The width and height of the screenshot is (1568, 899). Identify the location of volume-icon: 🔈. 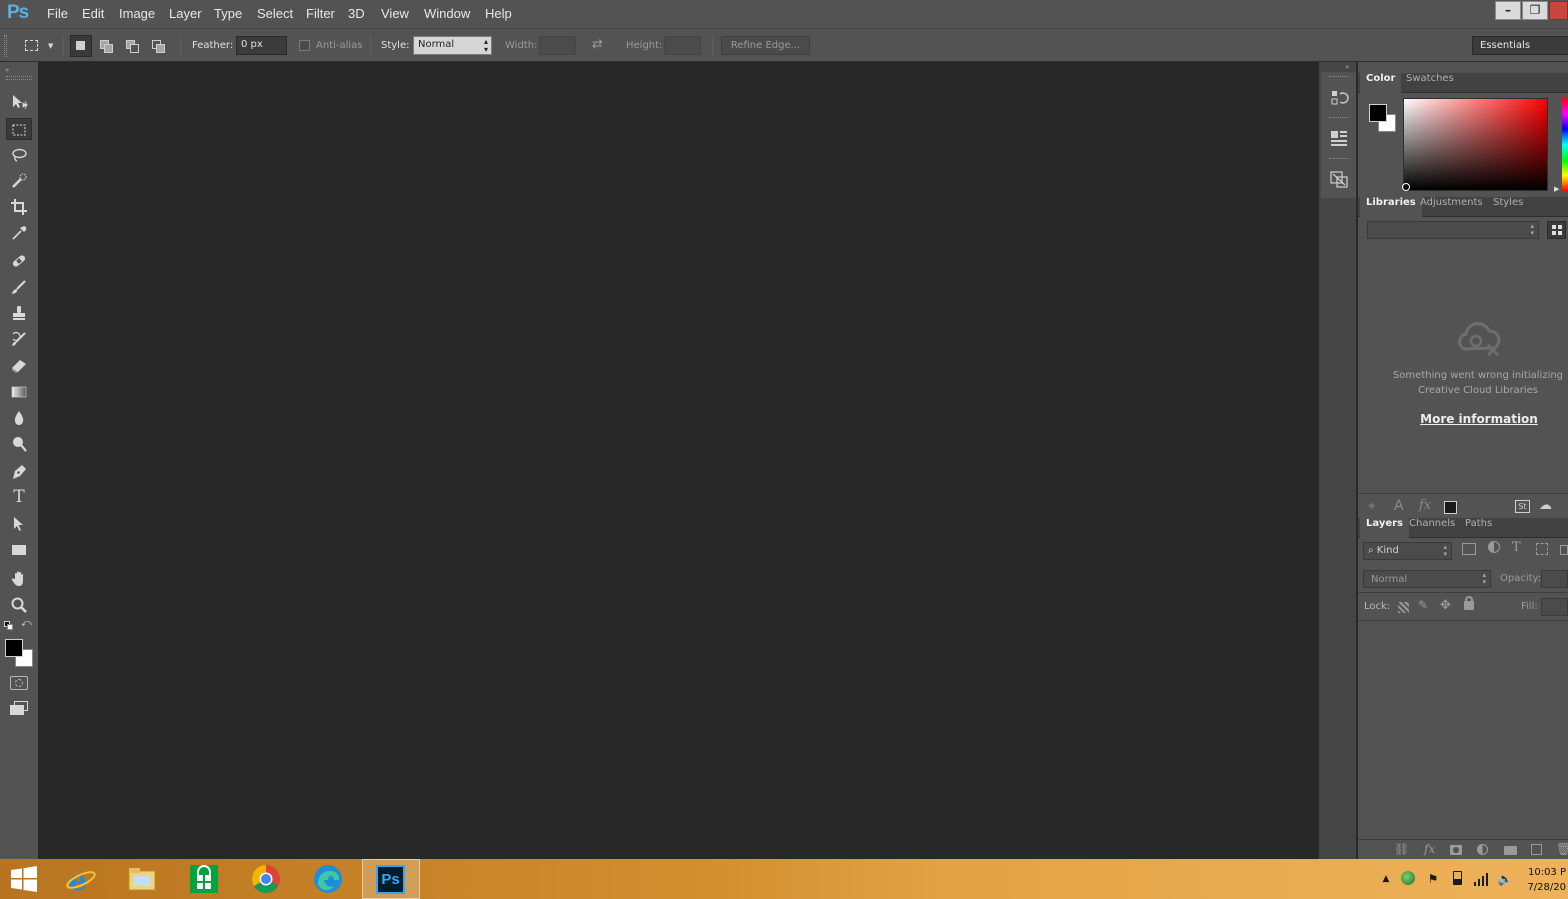
(1505, 879).